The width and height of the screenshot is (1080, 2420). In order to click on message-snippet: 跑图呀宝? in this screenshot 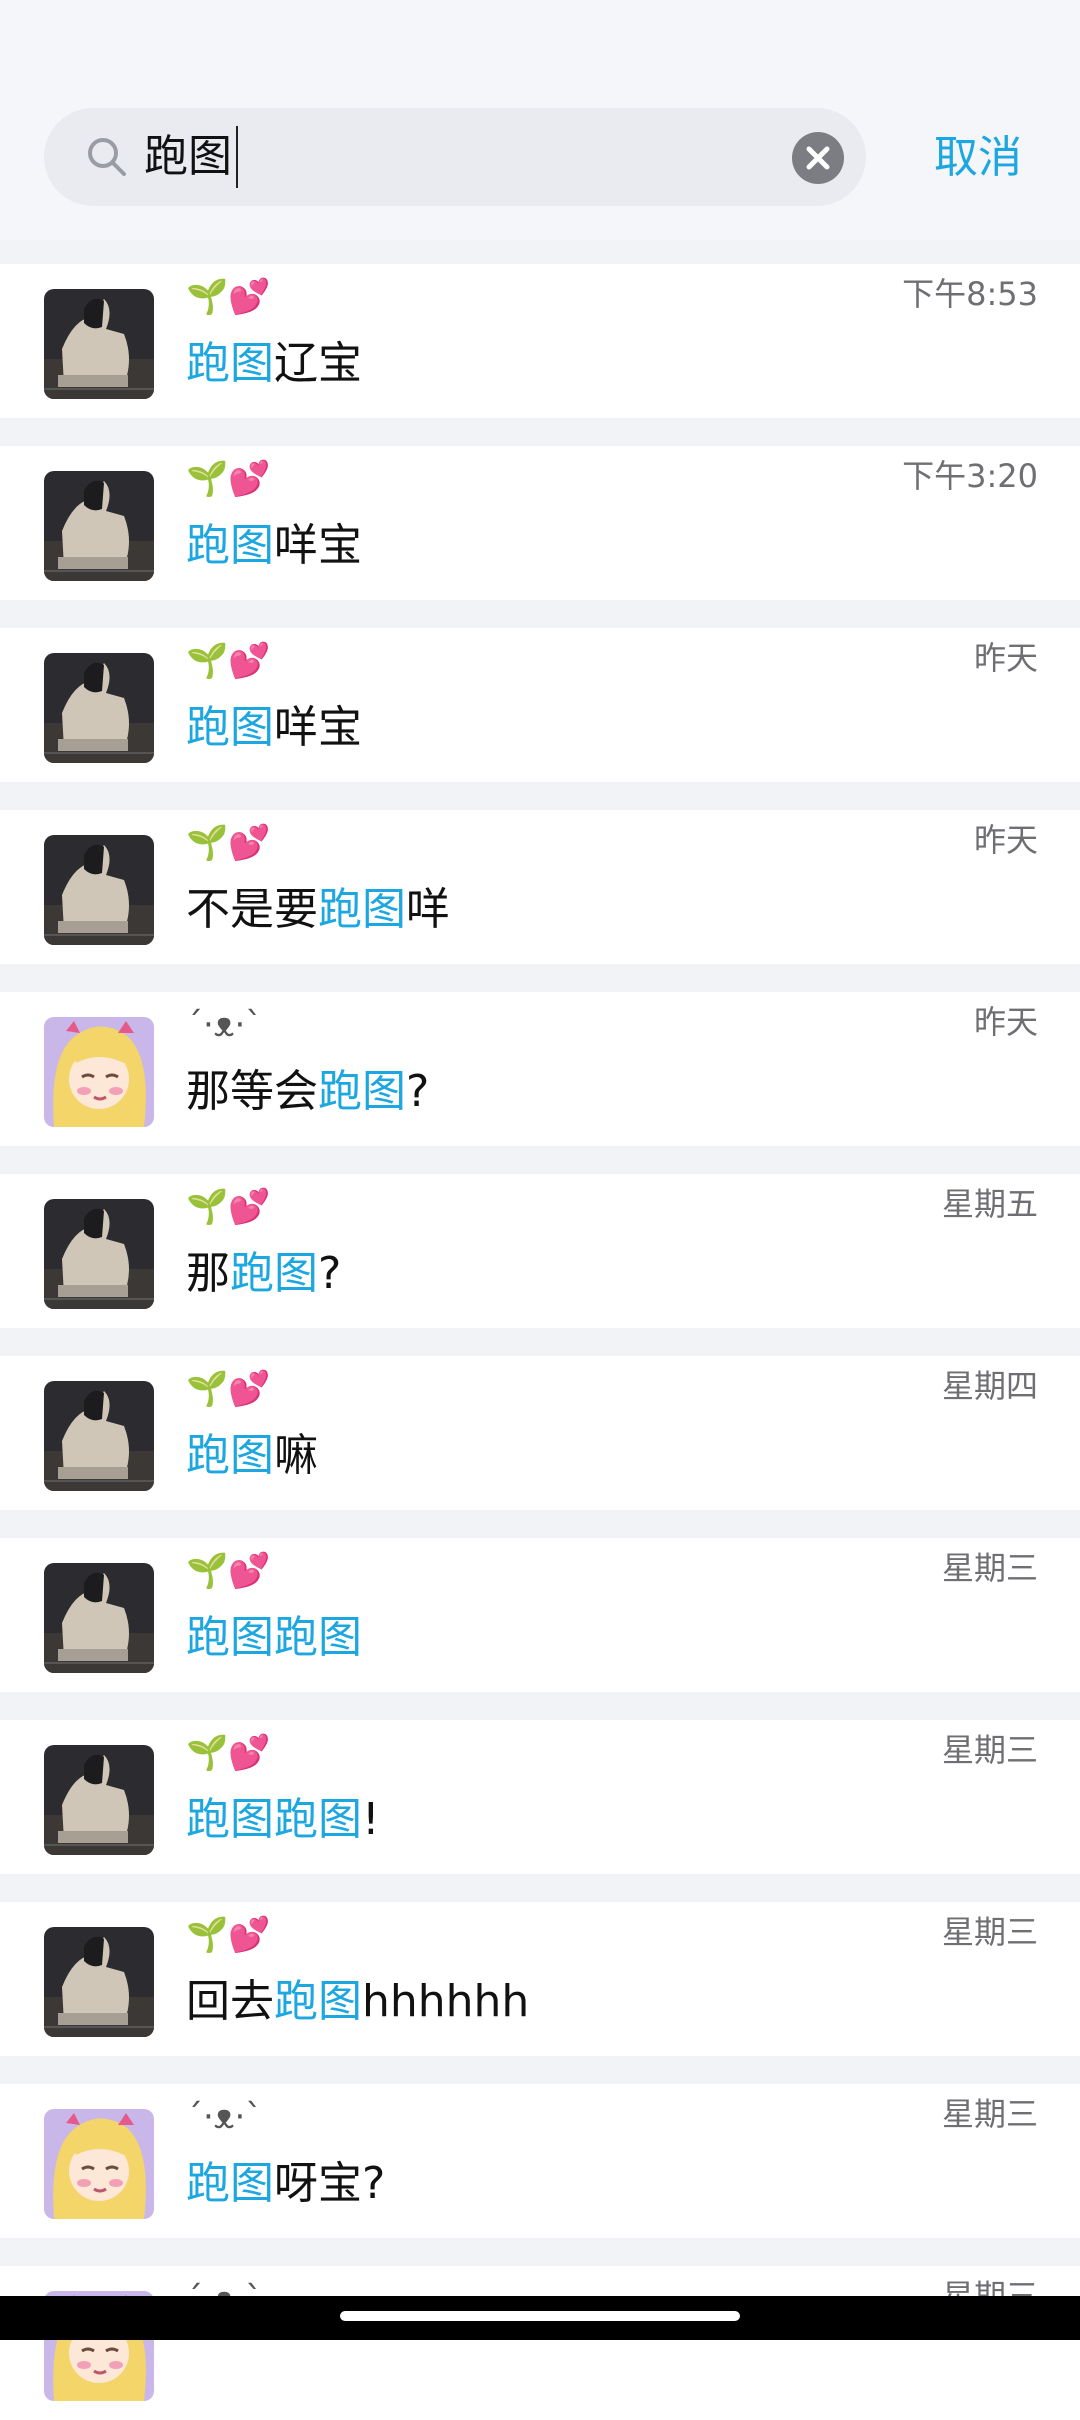, I will do `click(285, 2184)`.